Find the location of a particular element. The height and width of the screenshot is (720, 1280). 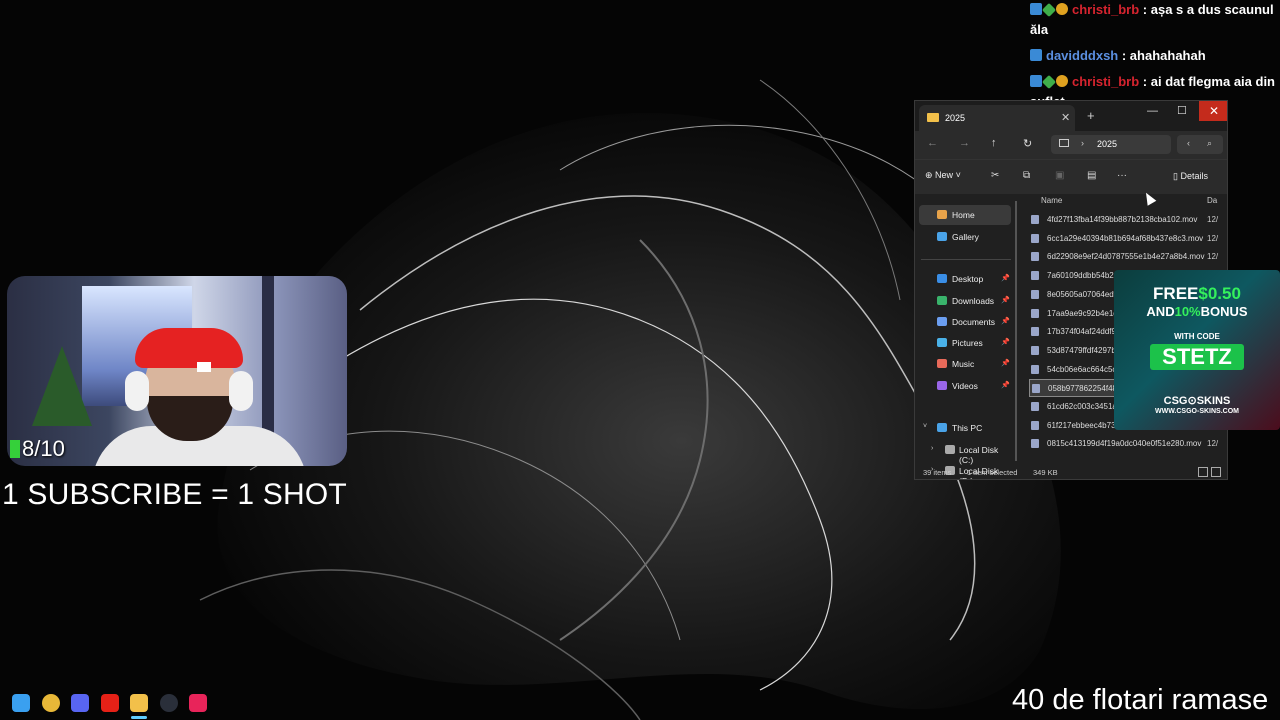

gallery-icon is located at coordinates (942, 236).